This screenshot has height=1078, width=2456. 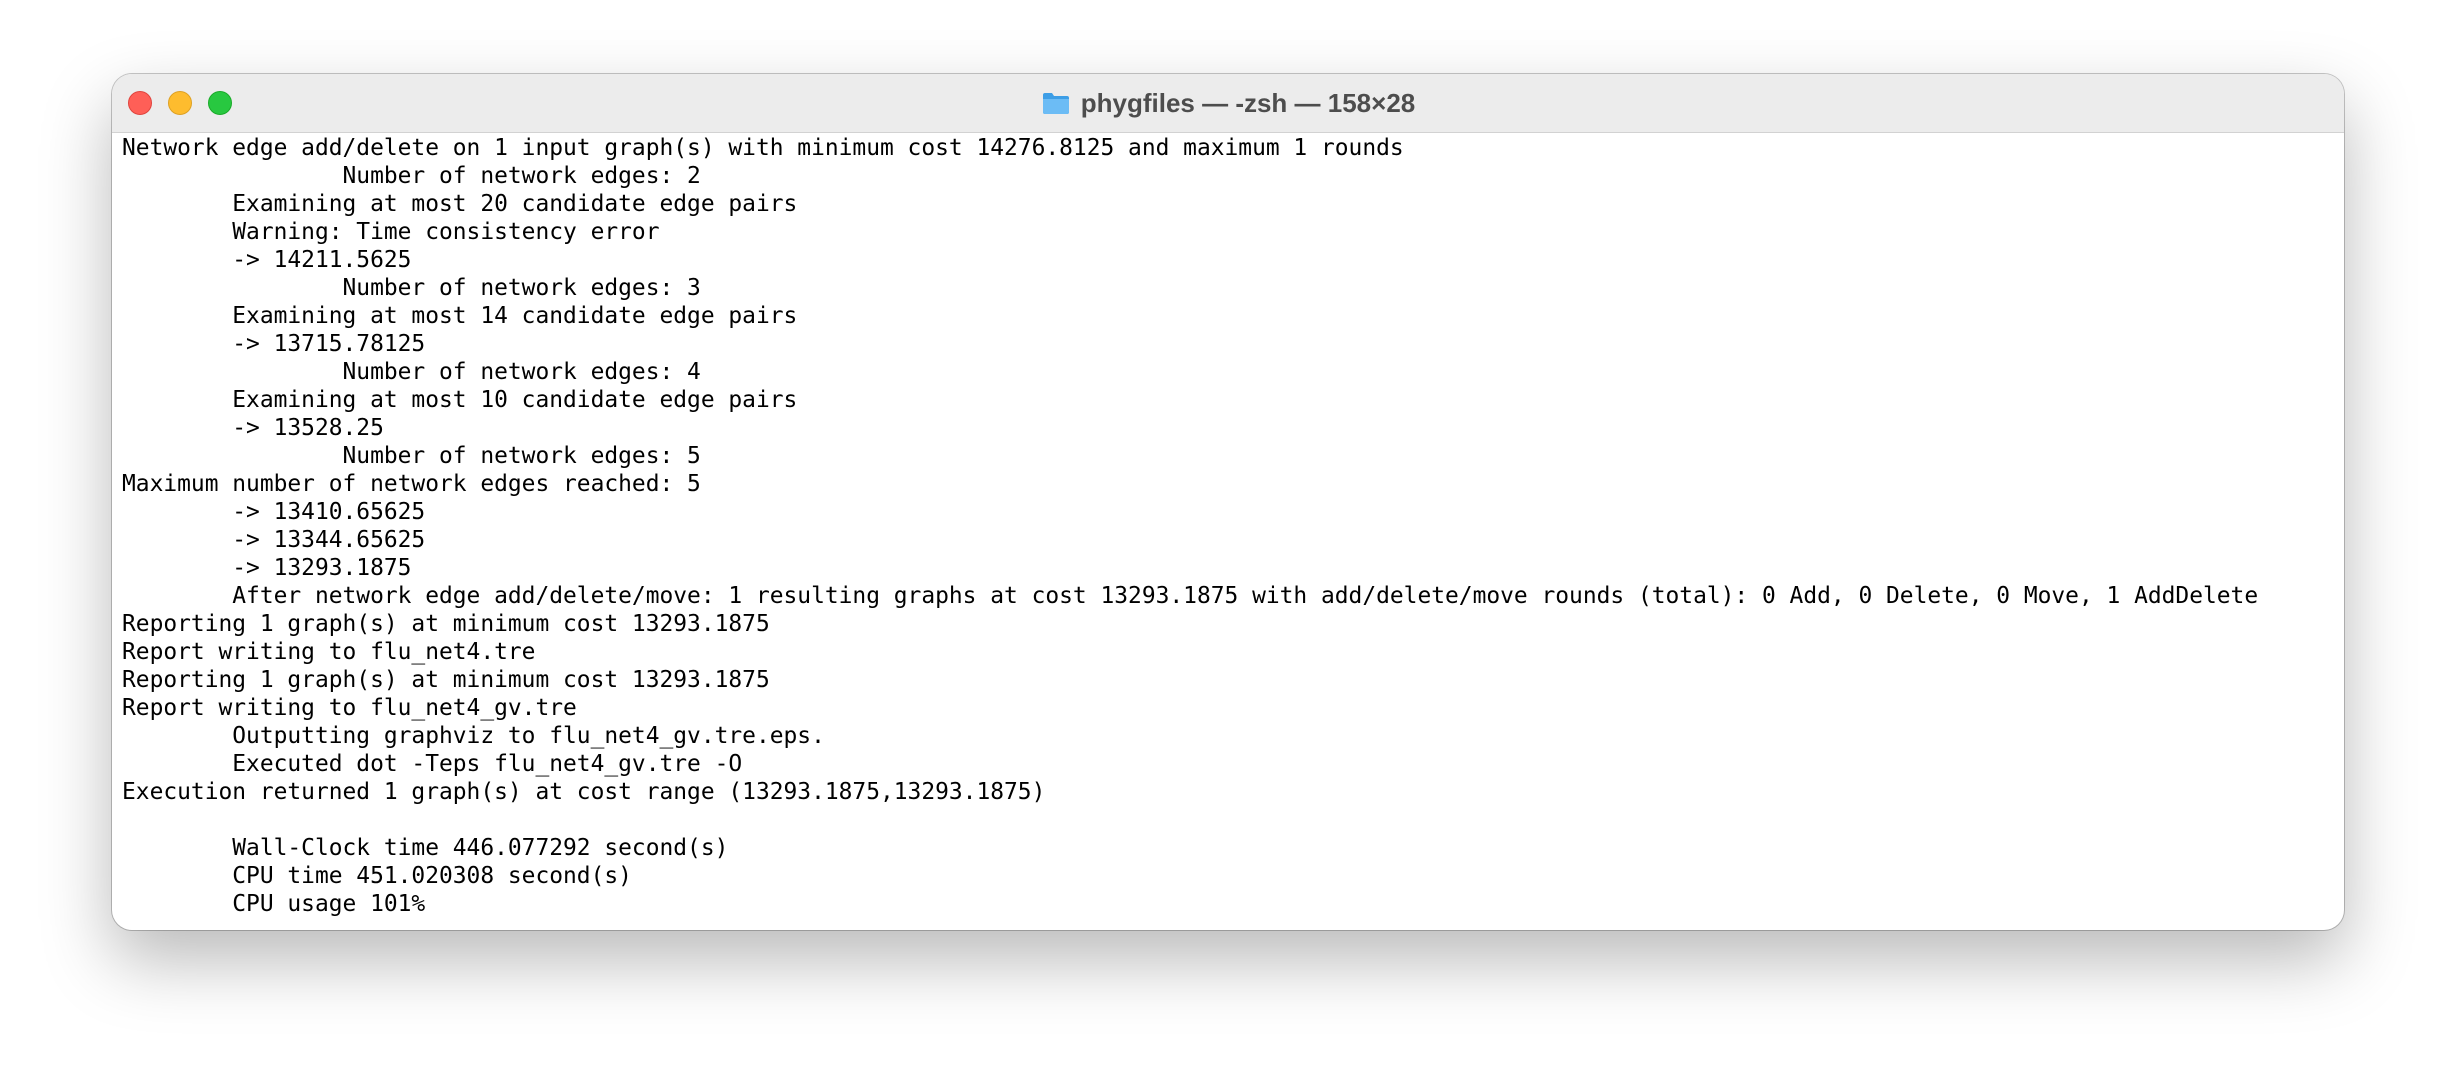 What do you see at coordinates (411, 372) in the screenshot?
I see `terminal-line: Number of network edges: 4` at bounding box center [411, 372].